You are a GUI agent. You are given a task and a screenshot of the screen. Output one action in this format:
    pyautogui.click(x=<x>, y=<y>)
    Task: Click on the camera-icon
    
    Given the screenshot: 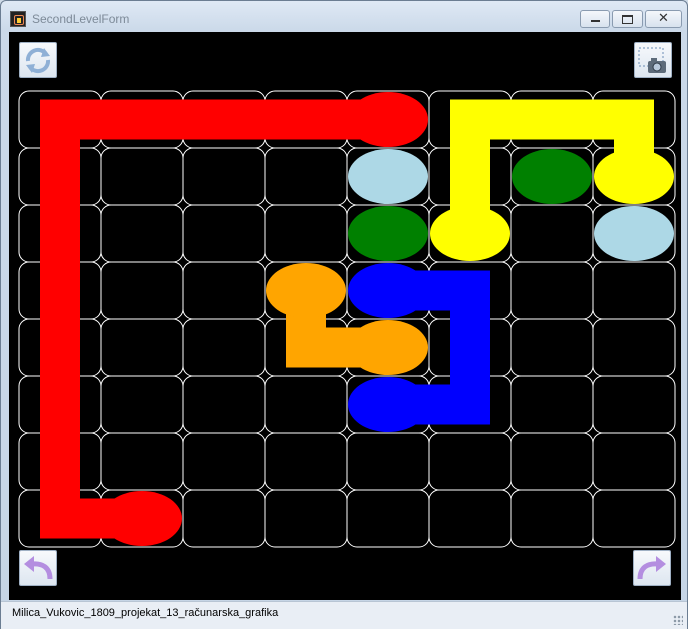 What is the action you would take?
    pyautogui.click(x=652, y=60)
    